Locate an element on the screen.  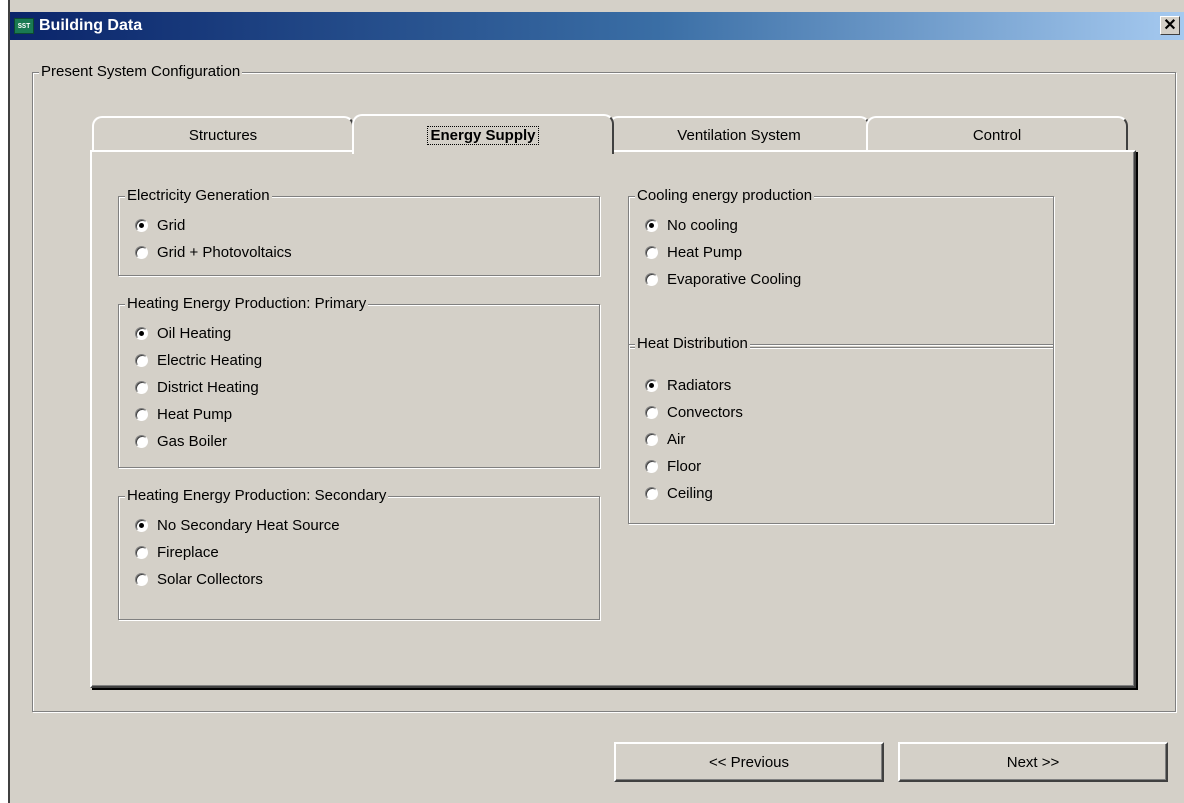
radio-no-cooling: No cooling is located at coordinates (691, 225).